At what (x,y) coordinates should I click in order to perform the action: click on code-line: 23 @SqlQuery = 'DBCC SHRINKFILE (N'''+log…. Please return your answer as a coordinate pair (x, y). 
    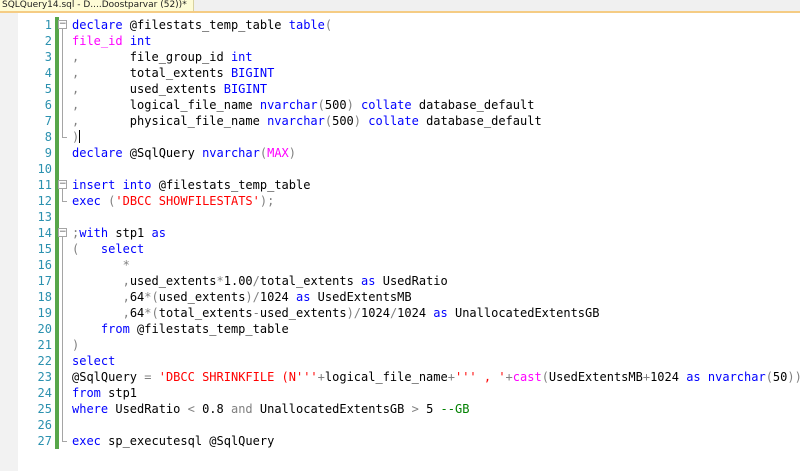
    Looking at the image, I should click on (400, 377).